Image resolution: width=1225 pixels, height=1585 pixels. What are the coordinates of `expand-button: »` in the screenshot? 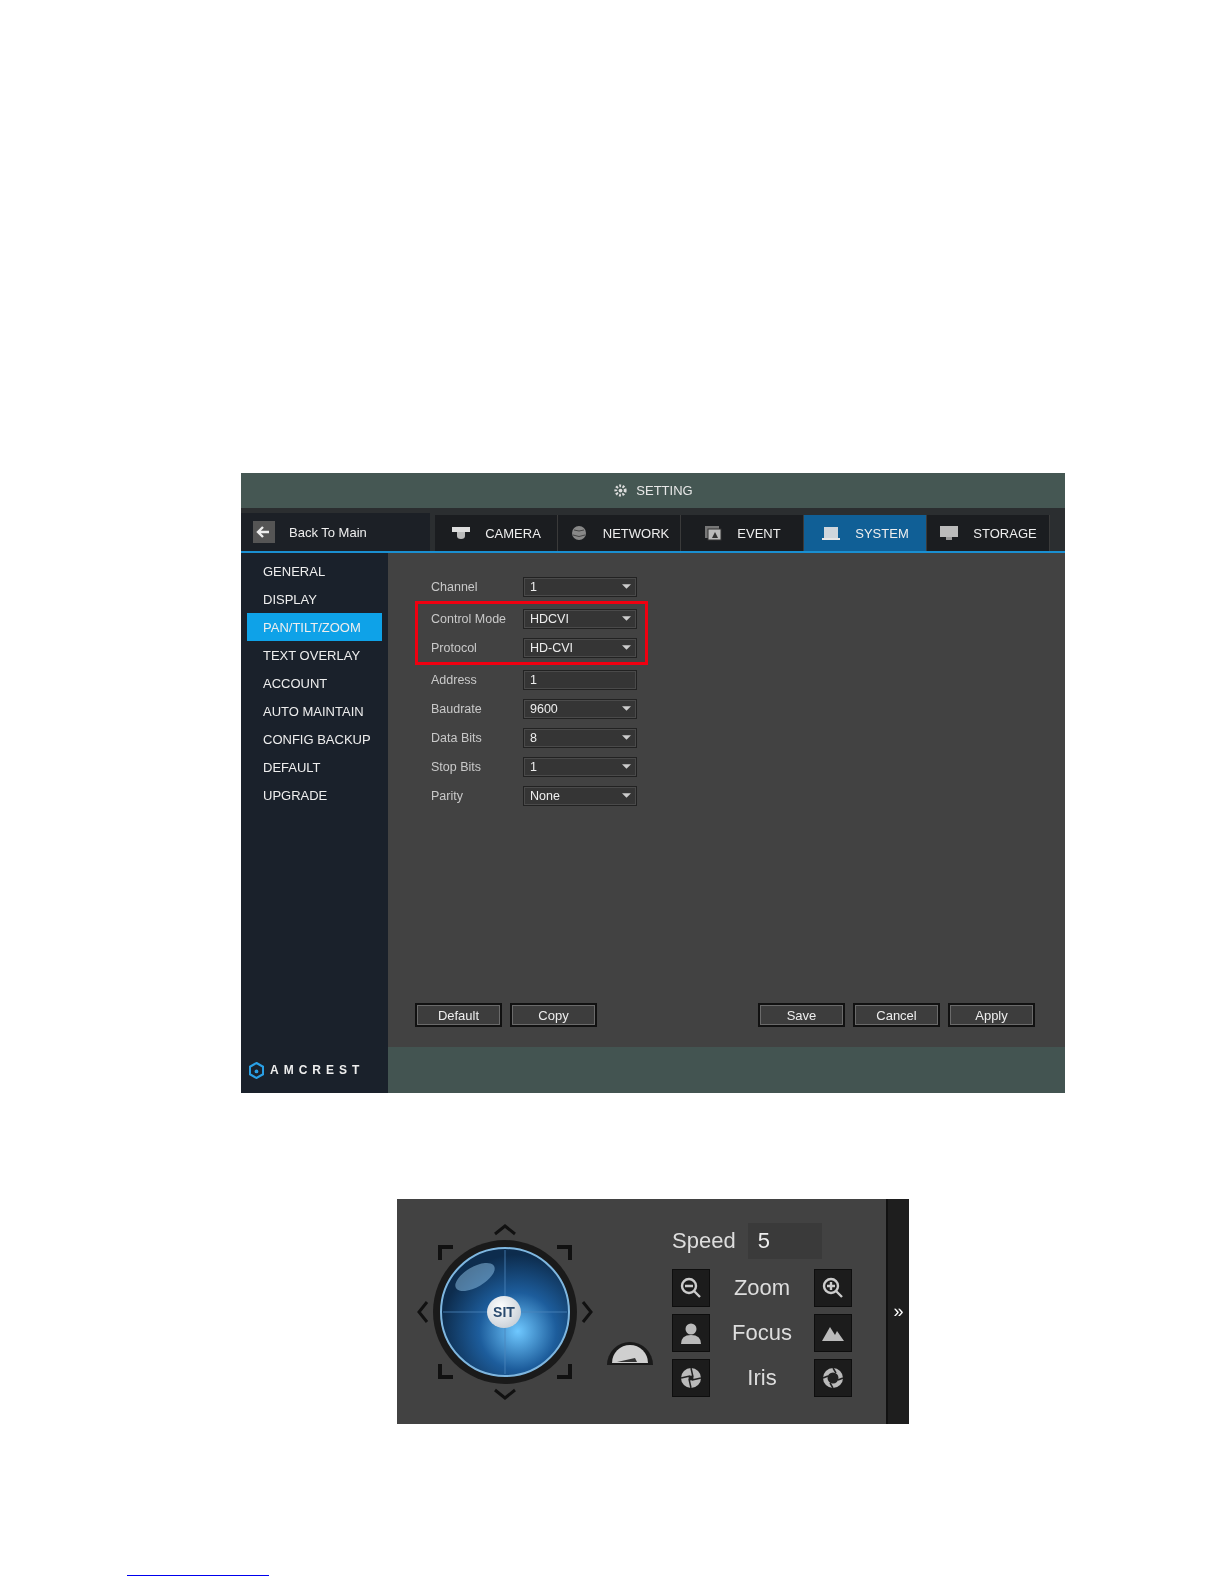 It's located at (897, 1311).